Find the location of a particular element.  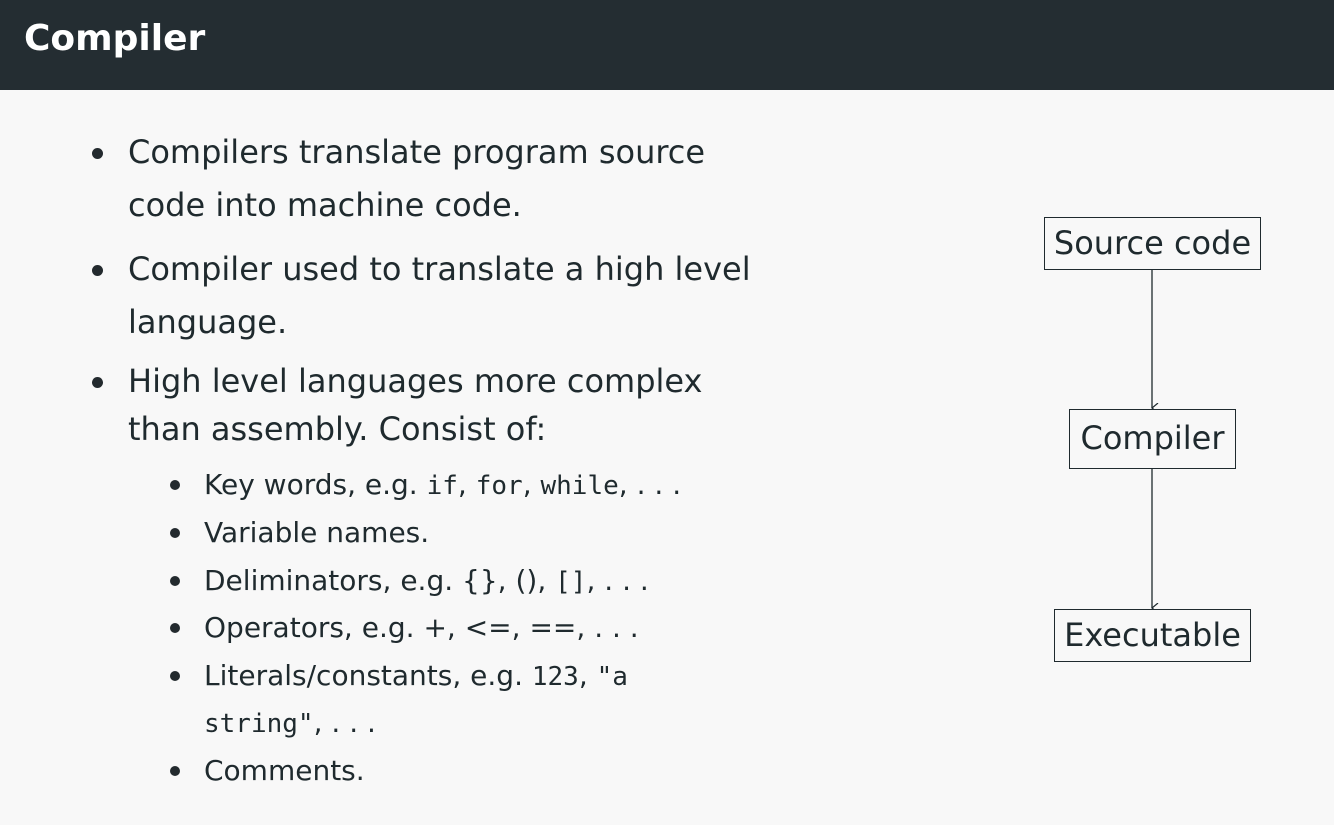

sub-bullet-text: Variable names. is located at coordinates (317, 532).